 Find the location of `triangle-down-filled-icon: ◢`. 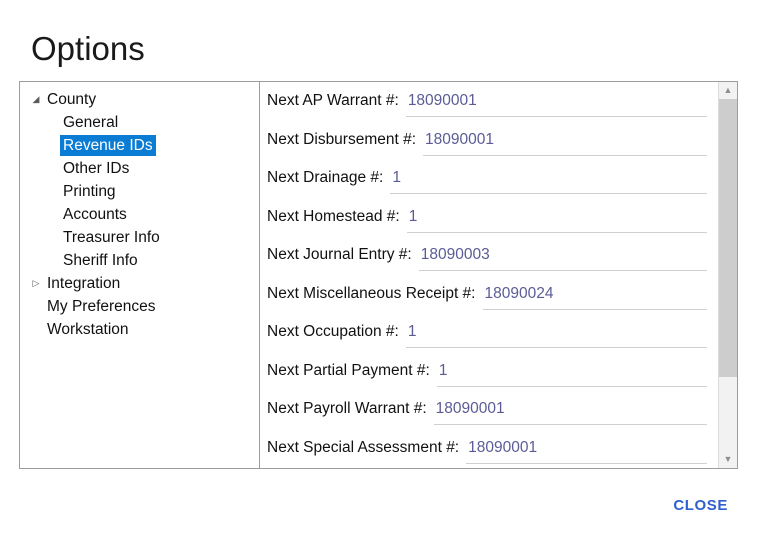

triangle-down-filled-icon: ◢ is located at coordinates (36, 99).